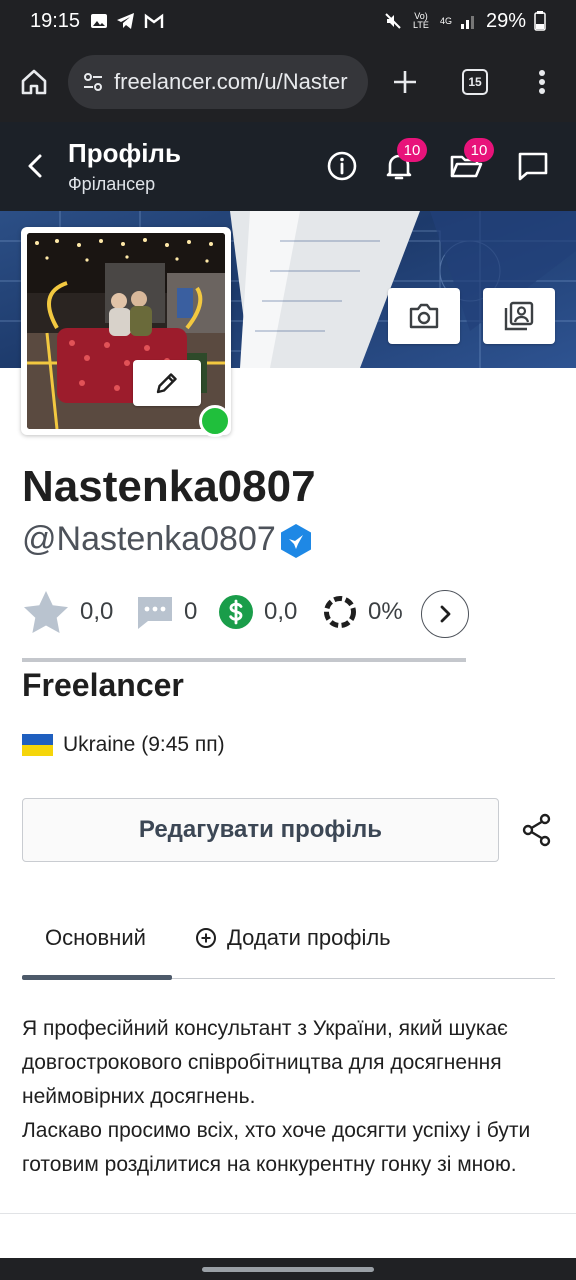  I want to click on home-button, so click(34, 82).